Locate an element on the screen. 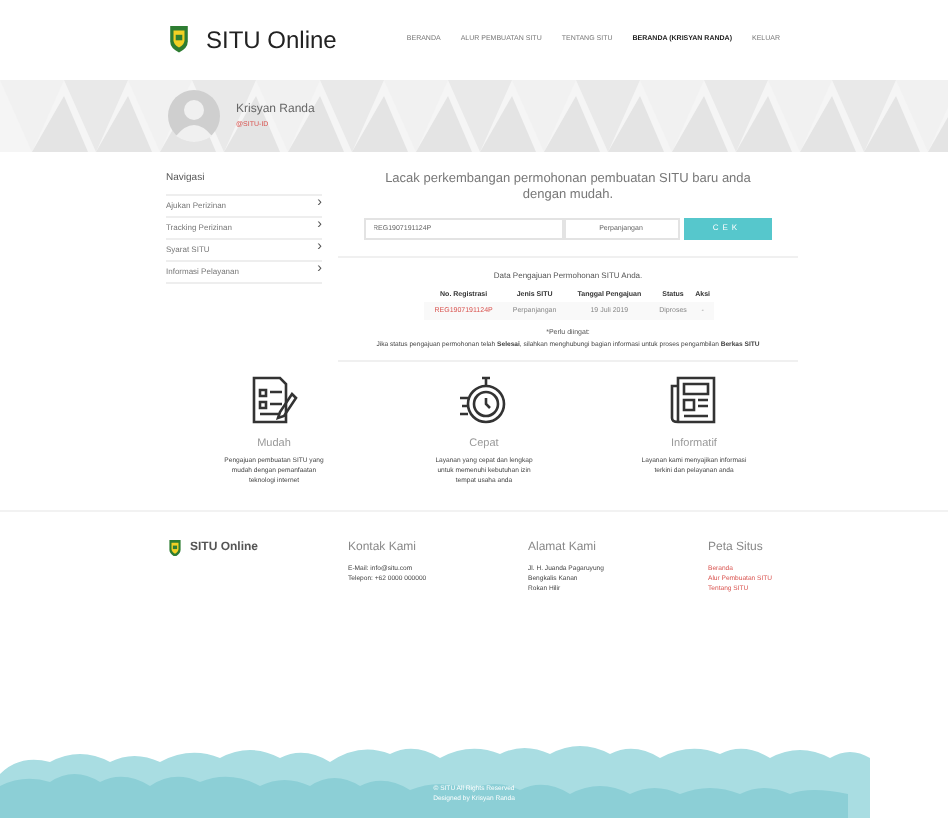 This screenshot has height=818, width=948. brand-name: SITU Online is located at coordinates (271, 41).